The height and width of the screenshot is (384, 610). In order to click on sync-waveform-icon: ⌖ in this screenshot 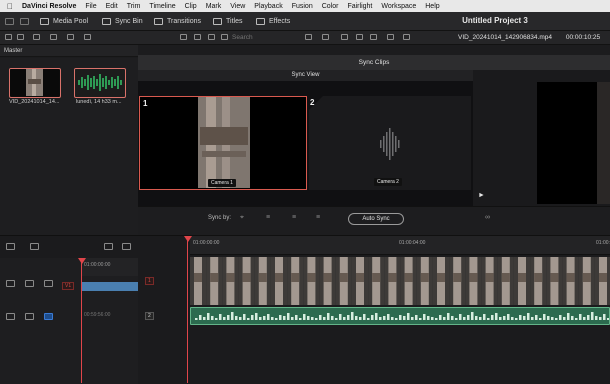, I will do `click(245, 218)`.